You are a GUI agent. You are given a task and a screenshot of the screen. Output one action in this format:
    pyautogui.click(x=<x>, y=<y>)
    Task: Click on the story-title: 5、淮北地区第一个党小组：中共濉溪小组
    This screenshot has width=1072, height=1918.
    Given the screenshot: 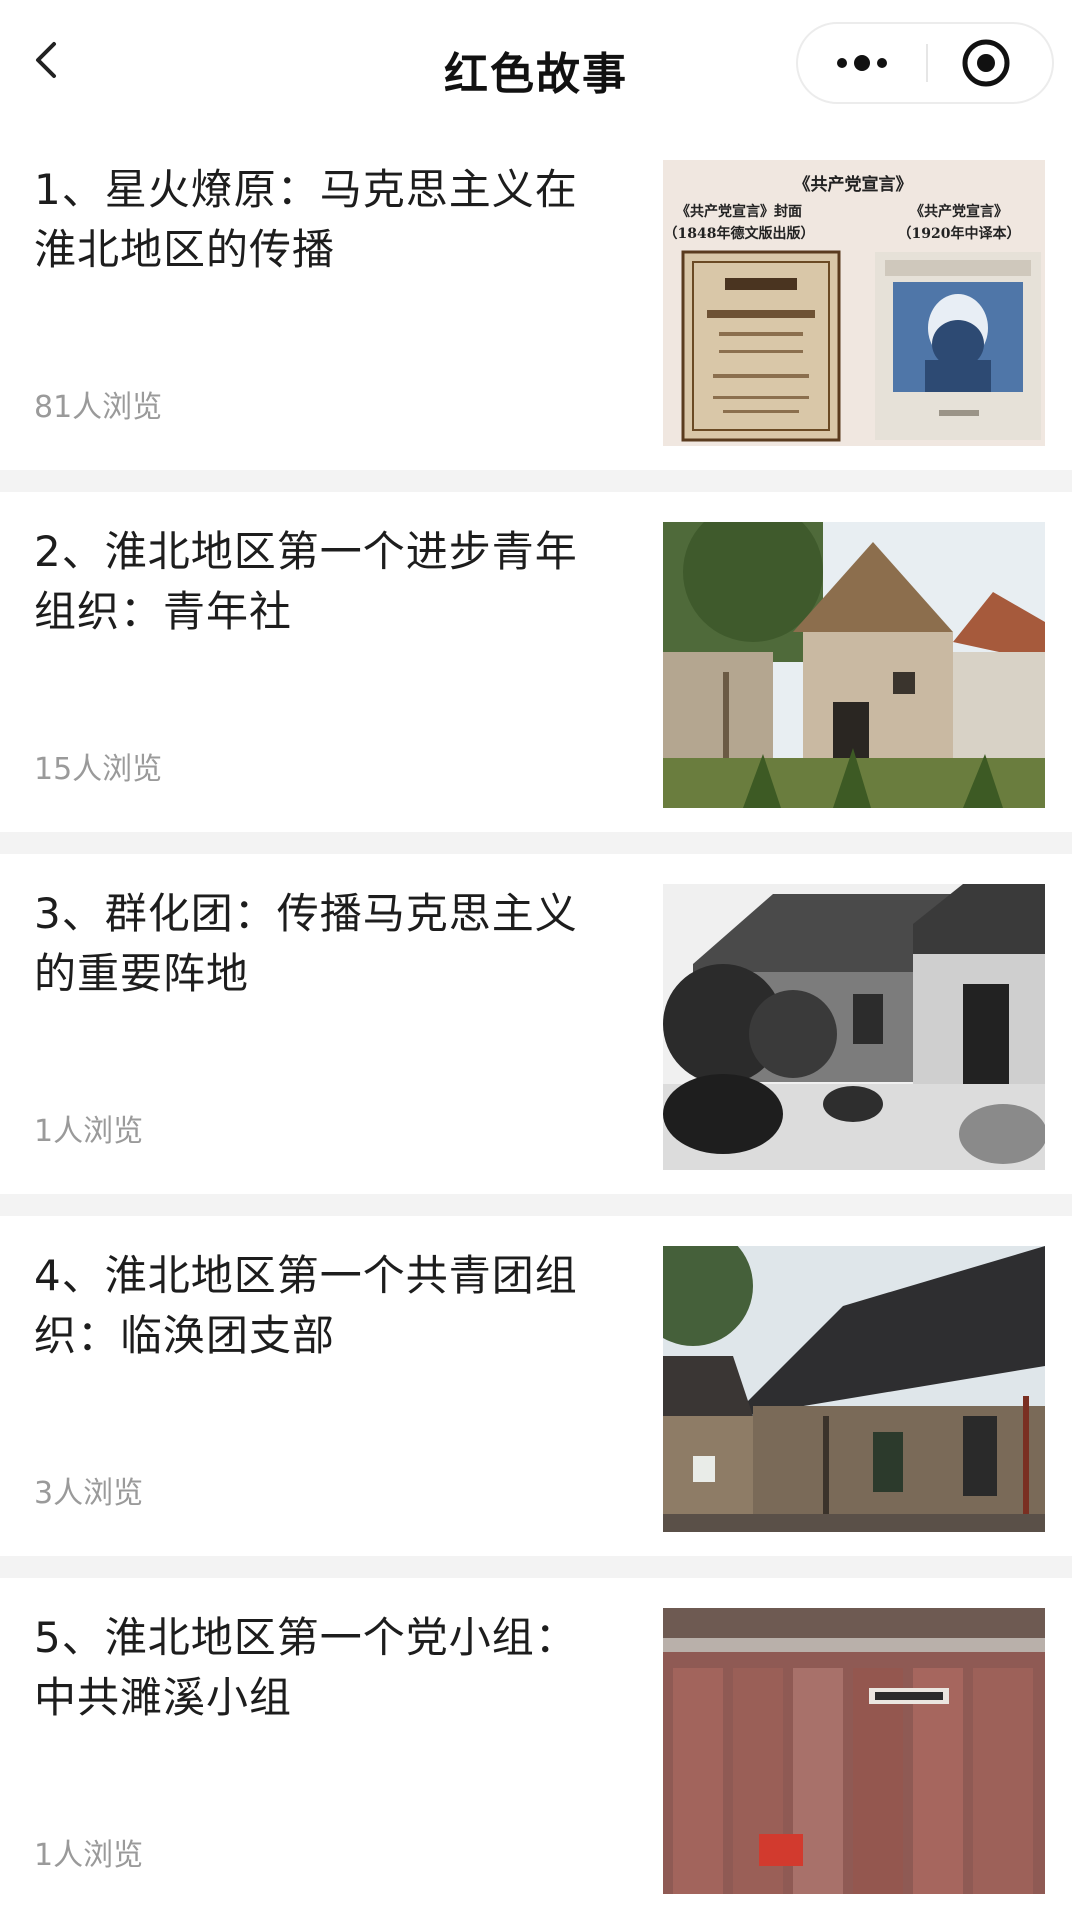 What is the action you would take?
    pyautogui.click(x=306, y=1667)
    